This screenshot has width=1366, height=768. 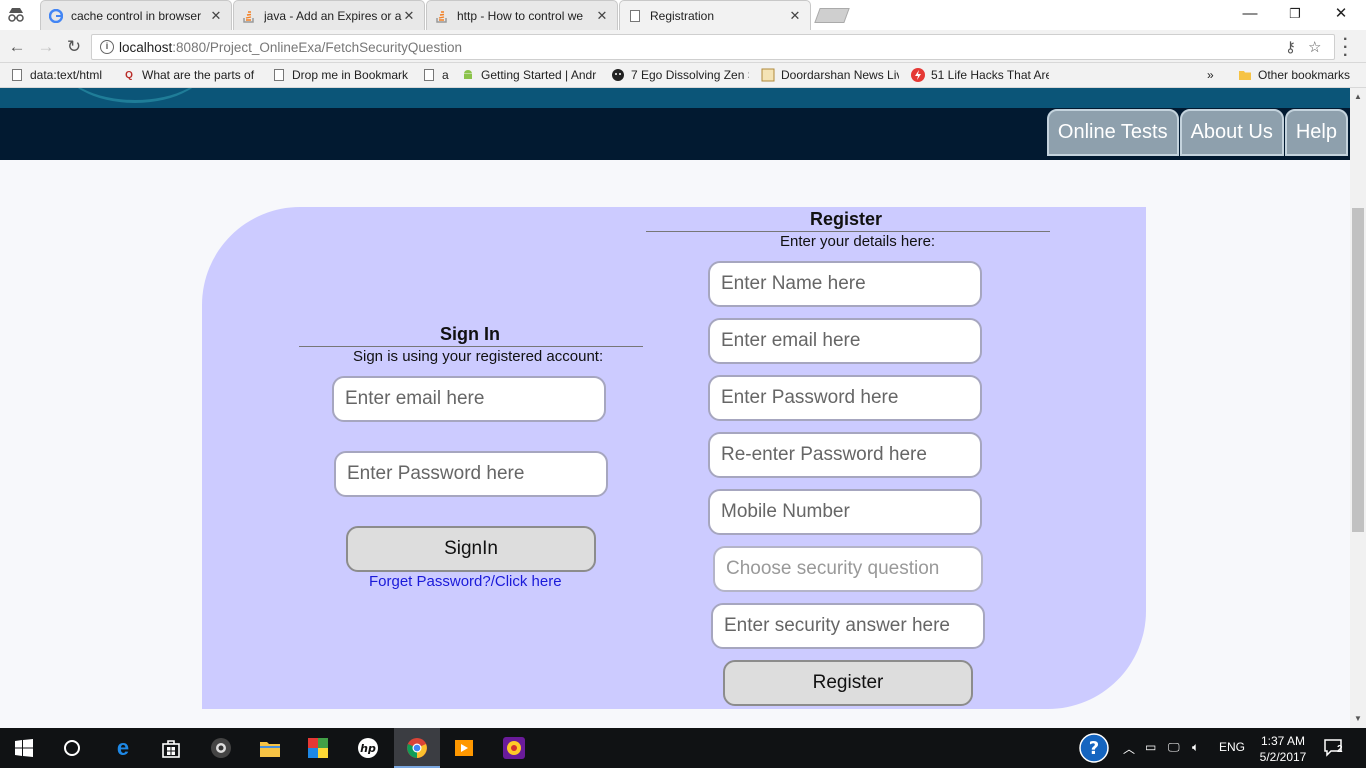 What do you see at coordinates (107, 47) in the screenshot?
I see `info-icon: i` at bounding box center [107, 47].